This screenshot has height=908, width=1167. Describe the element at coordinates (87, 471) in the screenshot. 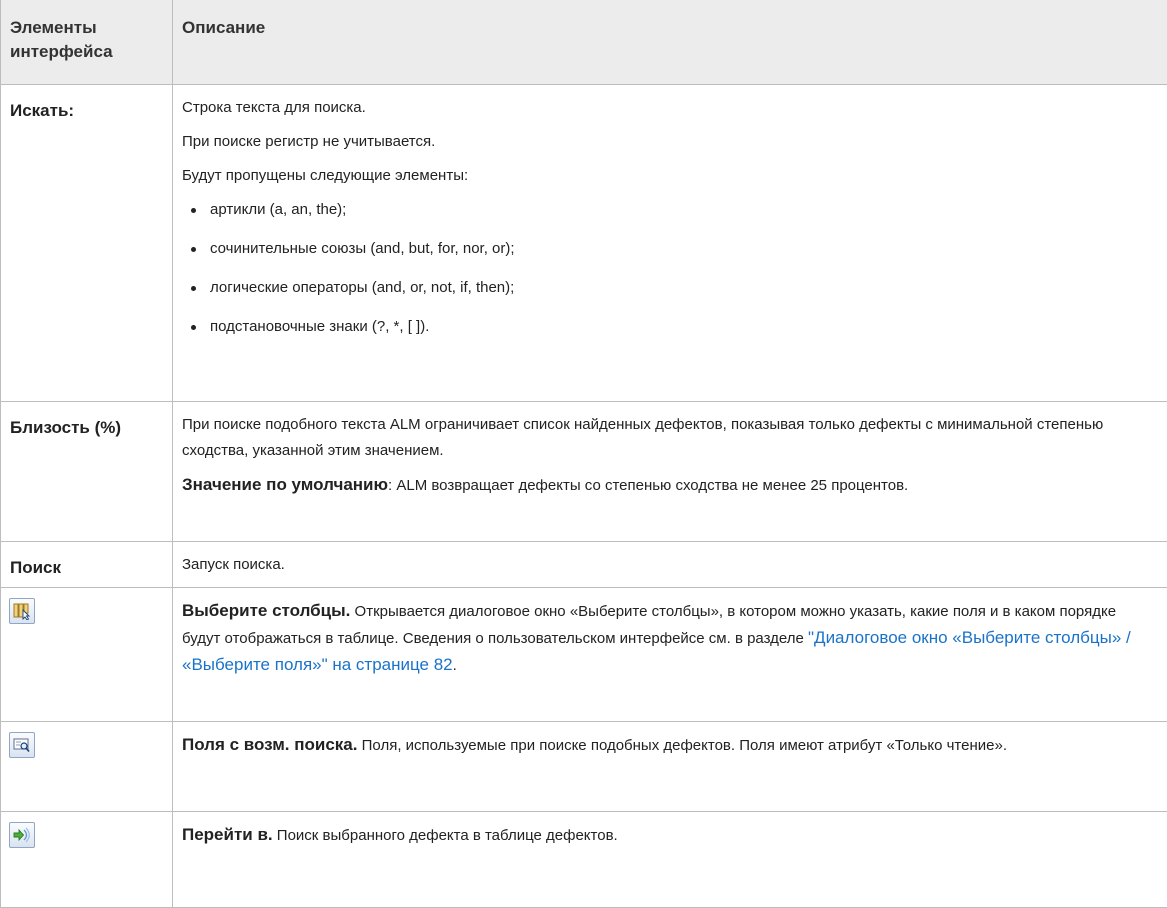

I see `row-label-similarity: Близость (%)` at that location.